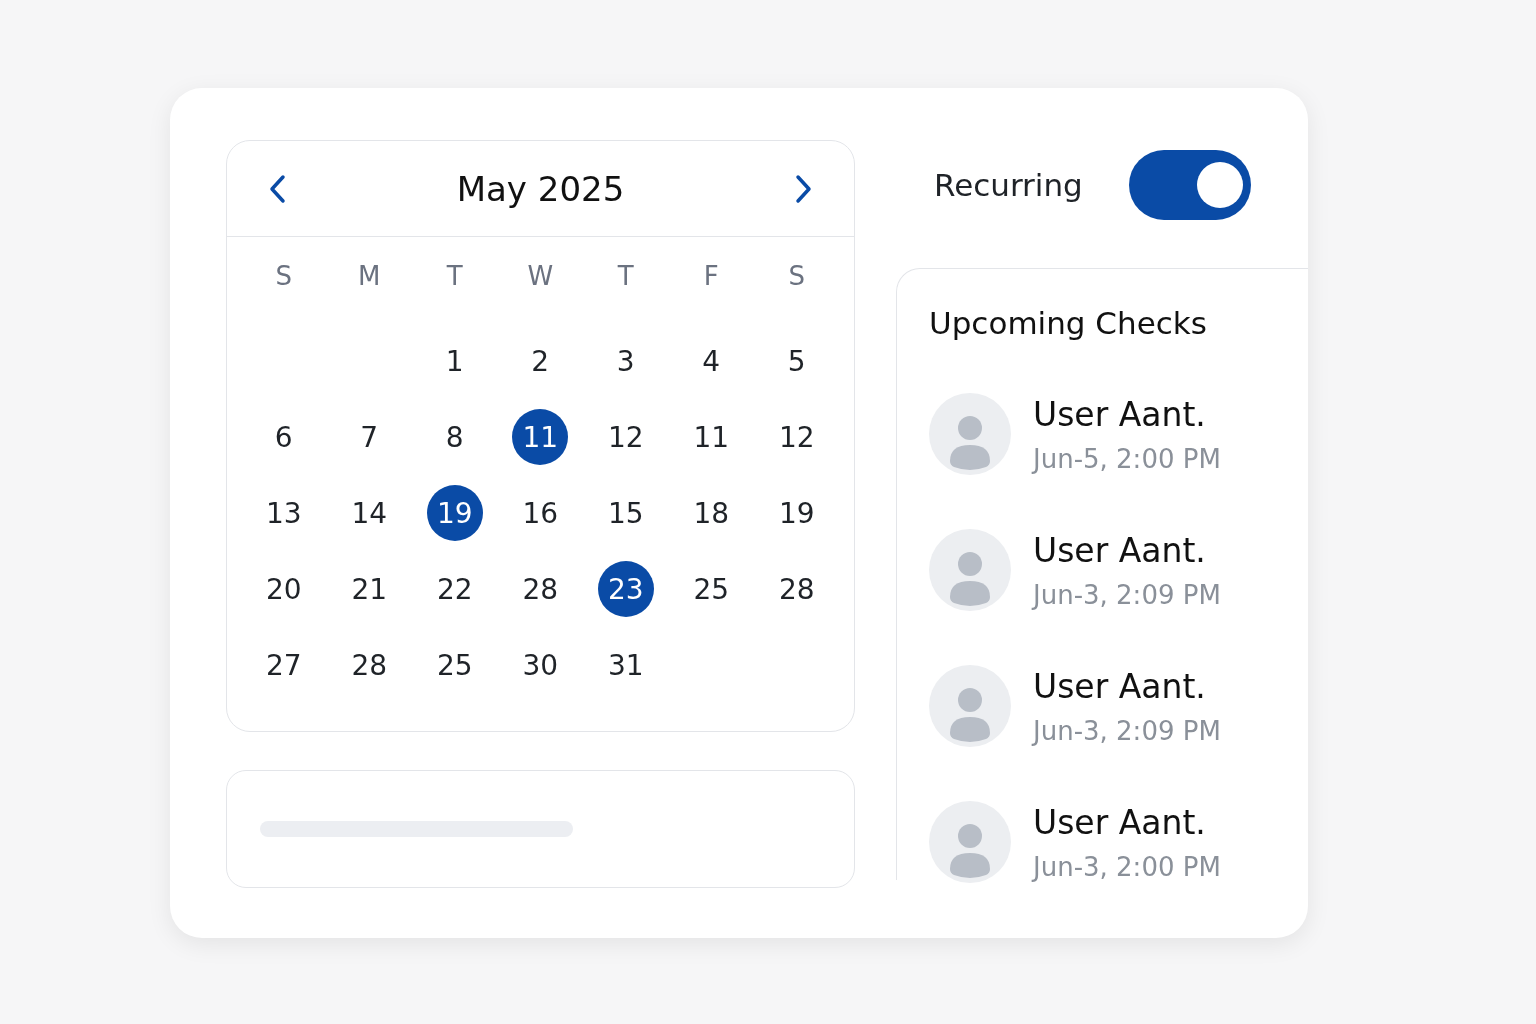  I want to click on panel-title: Upcoming Checks, so click(1068, 323).